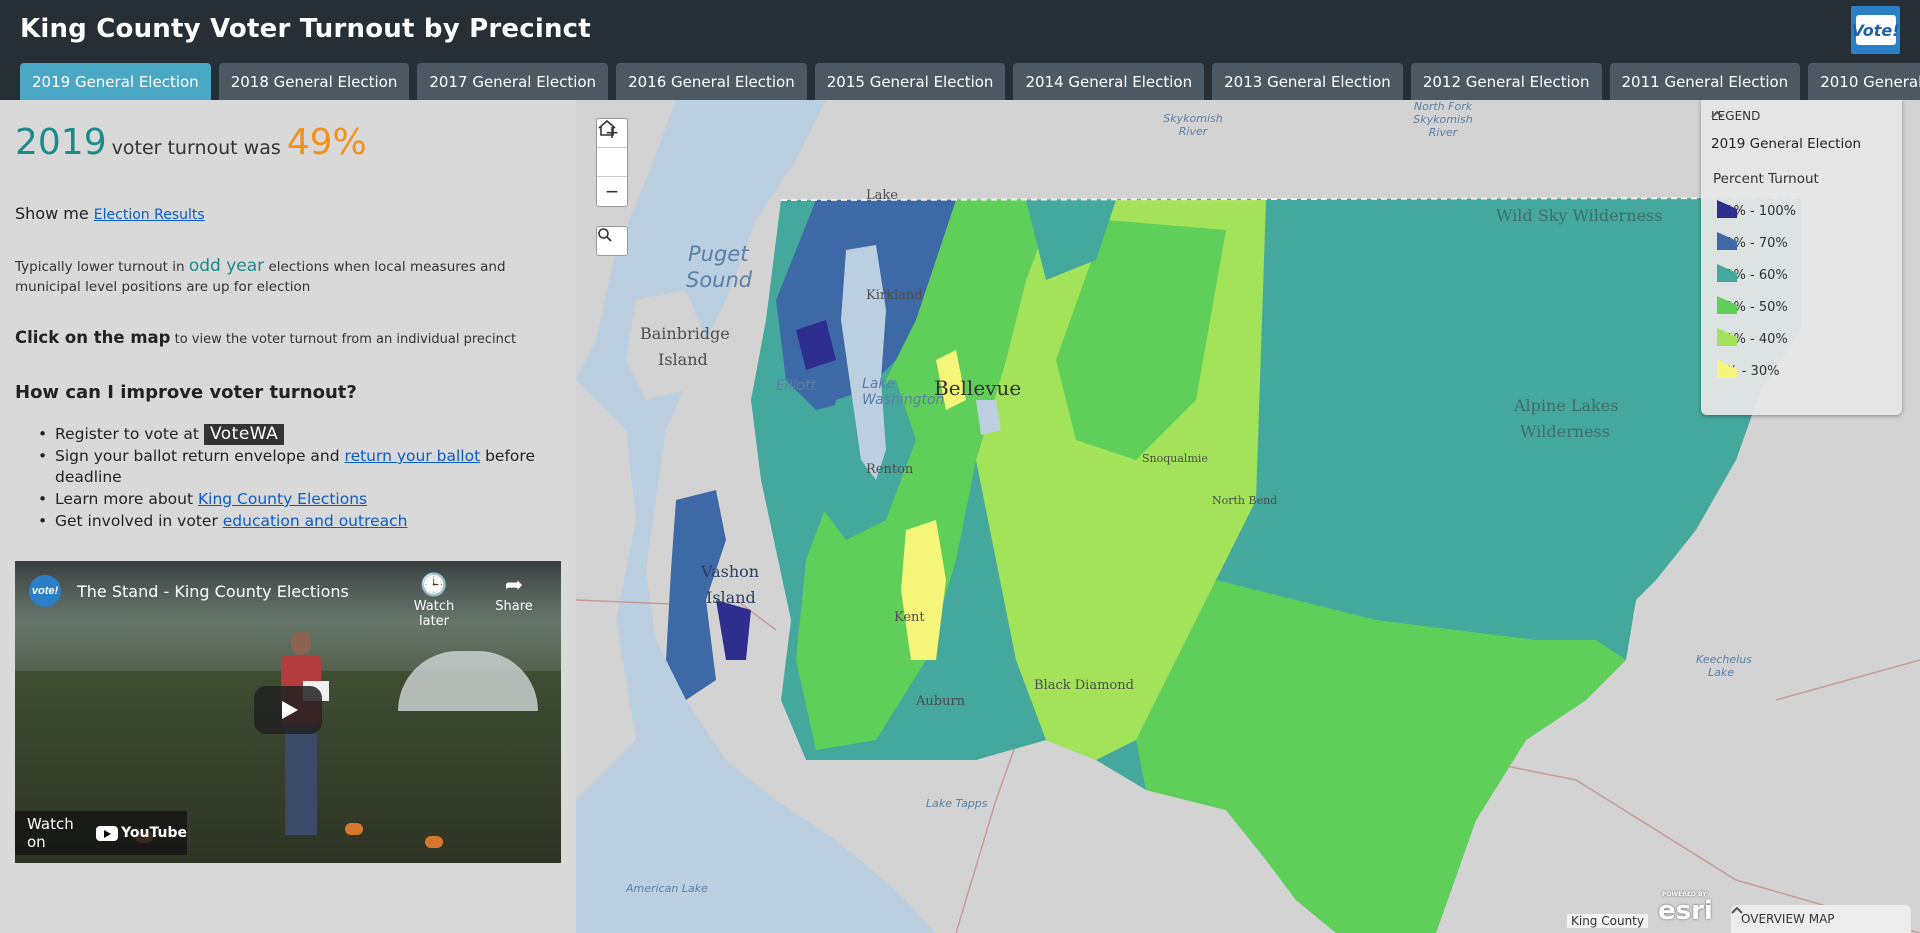 The image size is (1920, 933). What do you see at coordinates (115, 81) in the screenshot?
I see `tab-2019: 2019 General Election` at bounding box center [115, 81].